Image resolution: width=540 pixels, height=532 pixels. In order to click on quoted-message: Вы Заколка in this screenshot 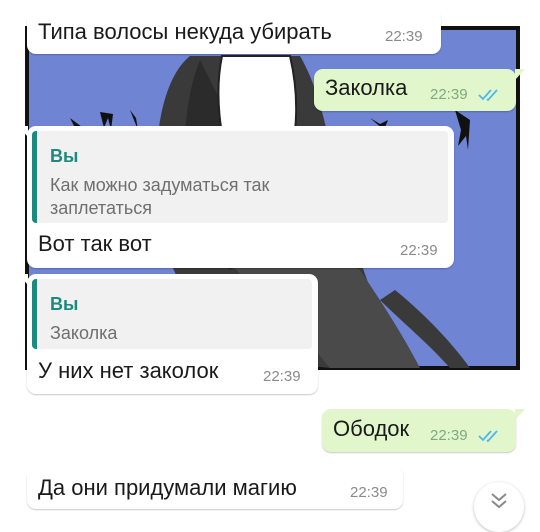, I will do `click(172, 314)`.